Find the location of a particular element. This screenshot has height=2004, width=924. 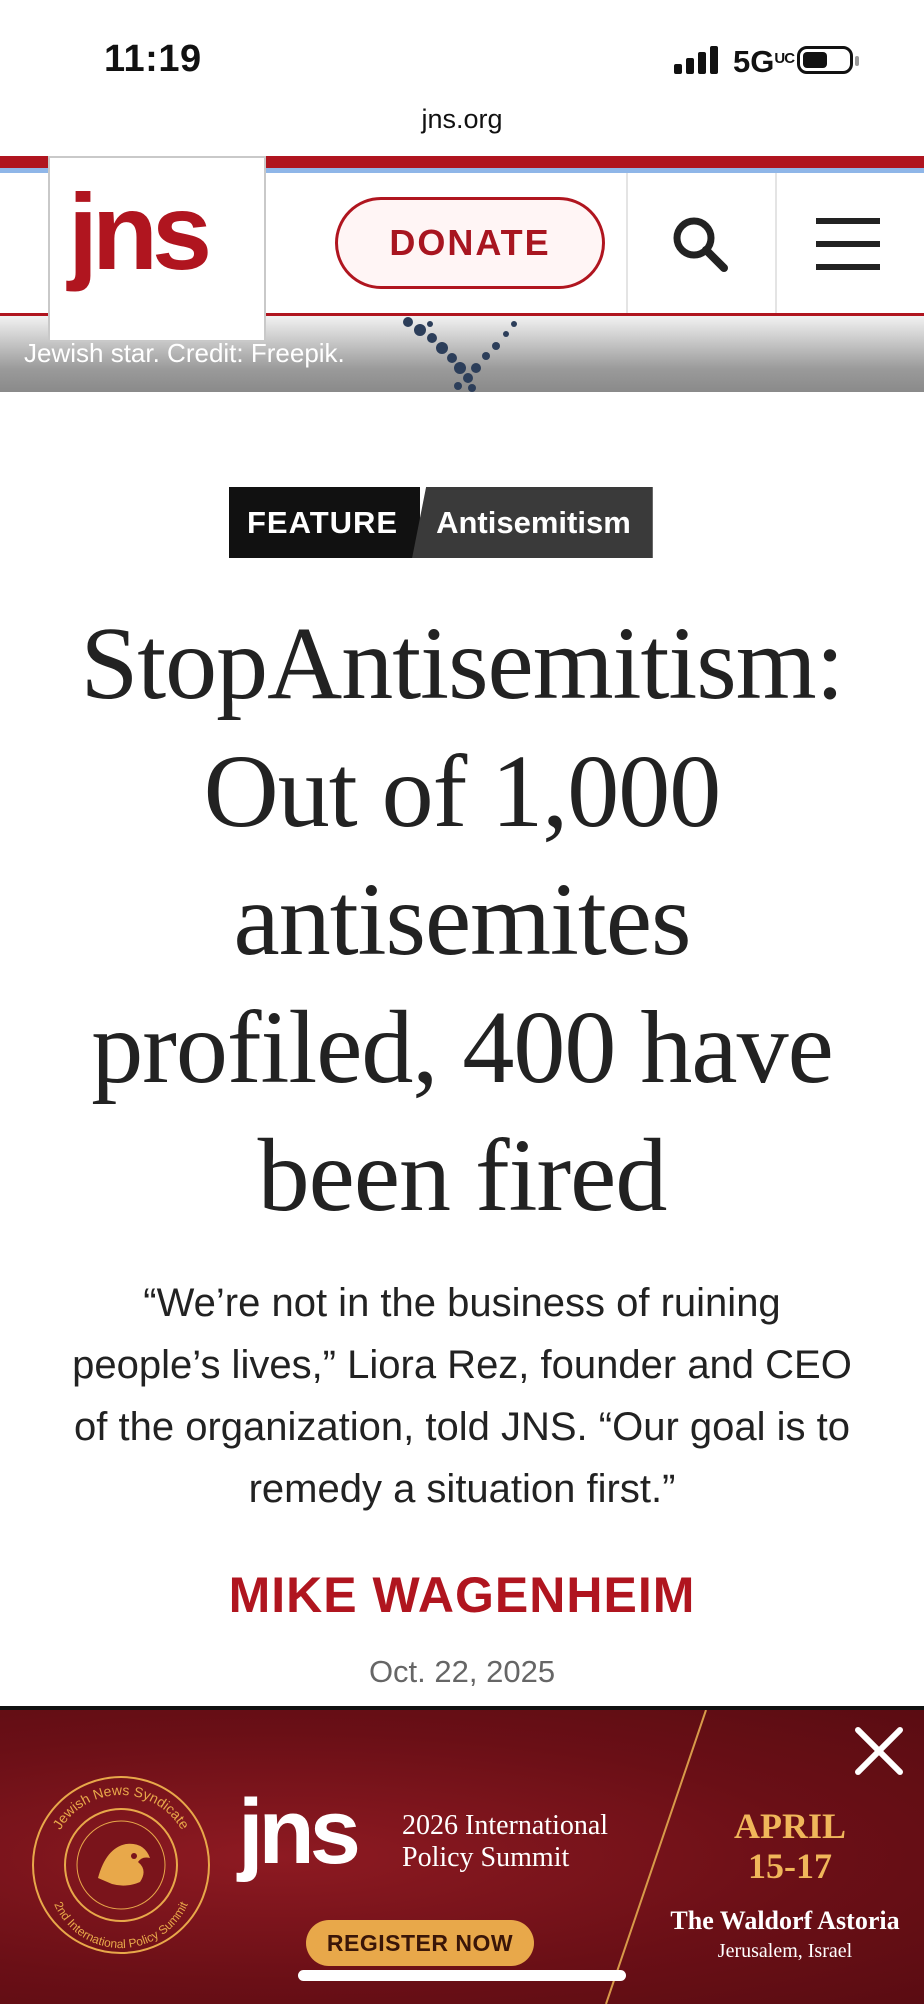

headline-line: antisemites is located at coordinates (462, 919).